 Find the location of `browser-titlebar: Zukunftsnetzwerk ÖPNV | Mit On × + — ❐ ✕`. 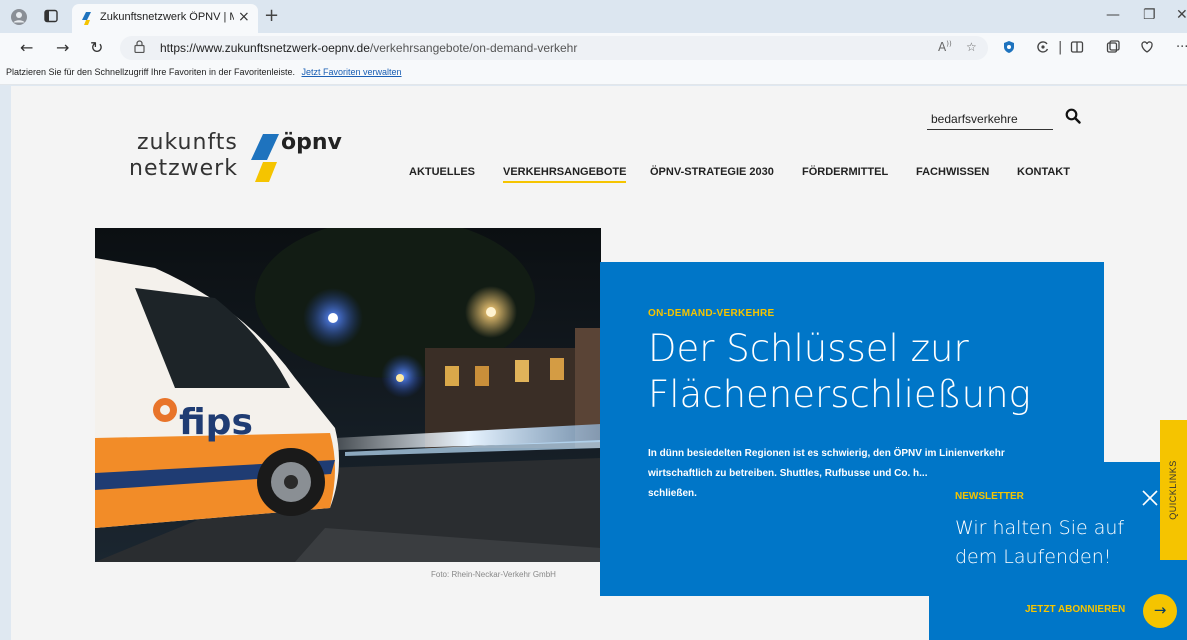

browser-titlebar: Zukunftsnetzwerk ÖPNV | Mit On × + — ❐ ✕ is located at coordinates (593, 16).